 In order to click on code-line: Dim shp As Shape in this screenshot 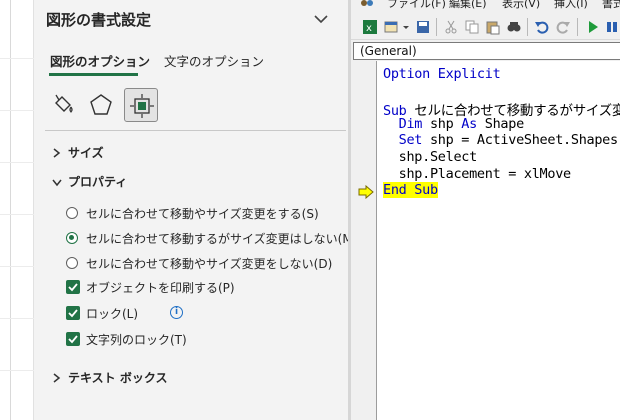, I will do `click(454, 124)`.